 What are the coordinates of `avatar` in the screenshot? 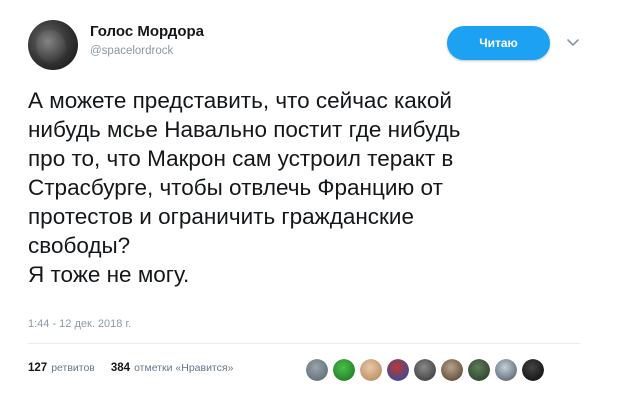 It's located at (53, 45).